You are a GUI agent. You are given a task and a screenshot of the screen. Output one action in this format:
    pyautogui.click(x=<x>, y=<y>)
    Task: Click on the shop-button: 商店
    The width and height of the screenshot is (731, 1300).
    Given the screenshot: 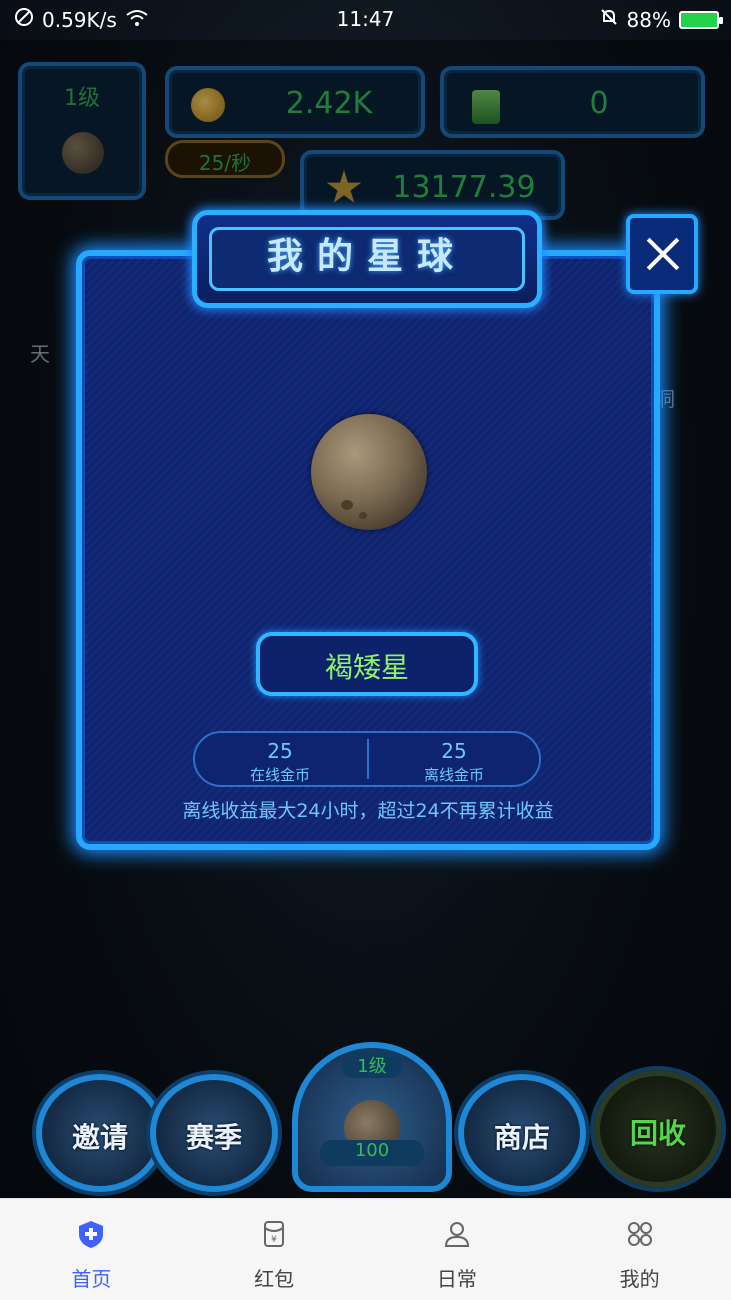 What is the action you would take?
    pyautogui.click(x=522, y=1133)
    